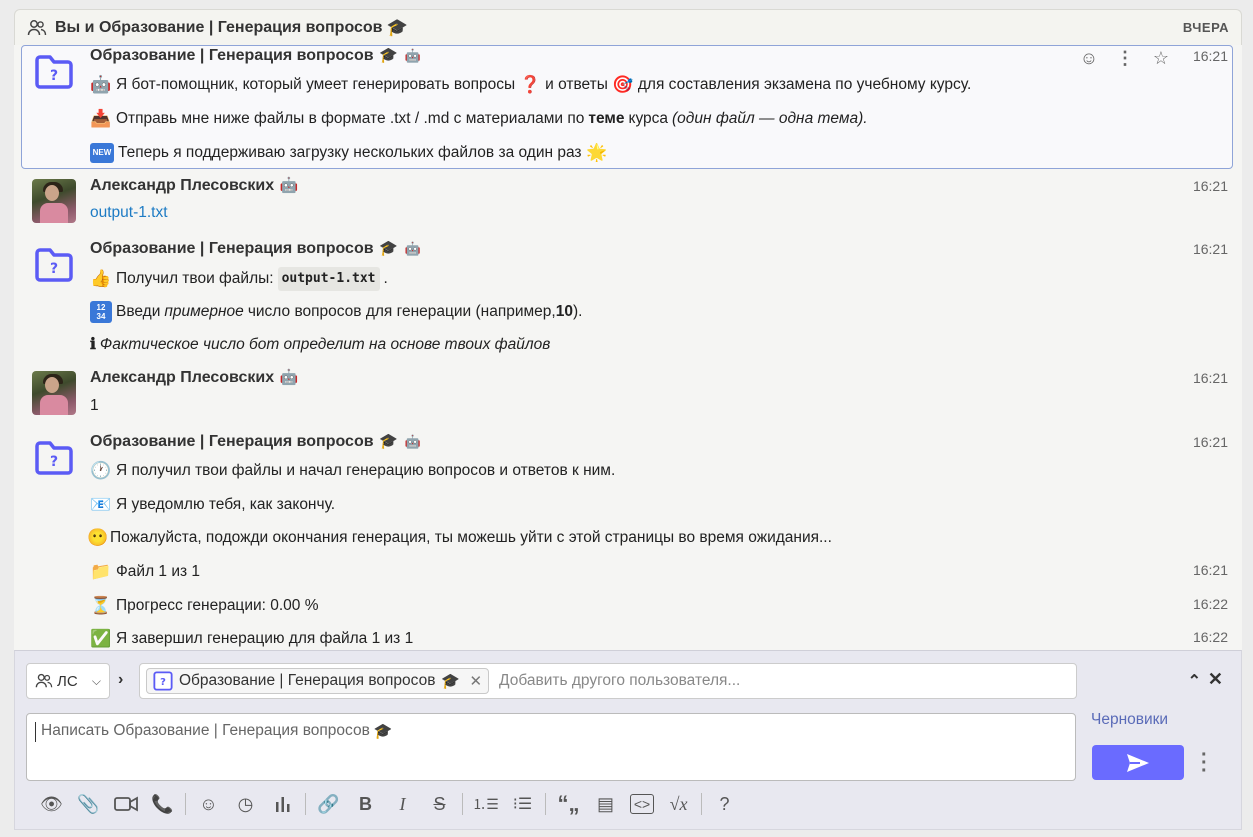 The image size is (1253, 837). Describe the element at coordinates (605, 804) in the screenshot. I see `spoiler-icon: ▤` at that location.